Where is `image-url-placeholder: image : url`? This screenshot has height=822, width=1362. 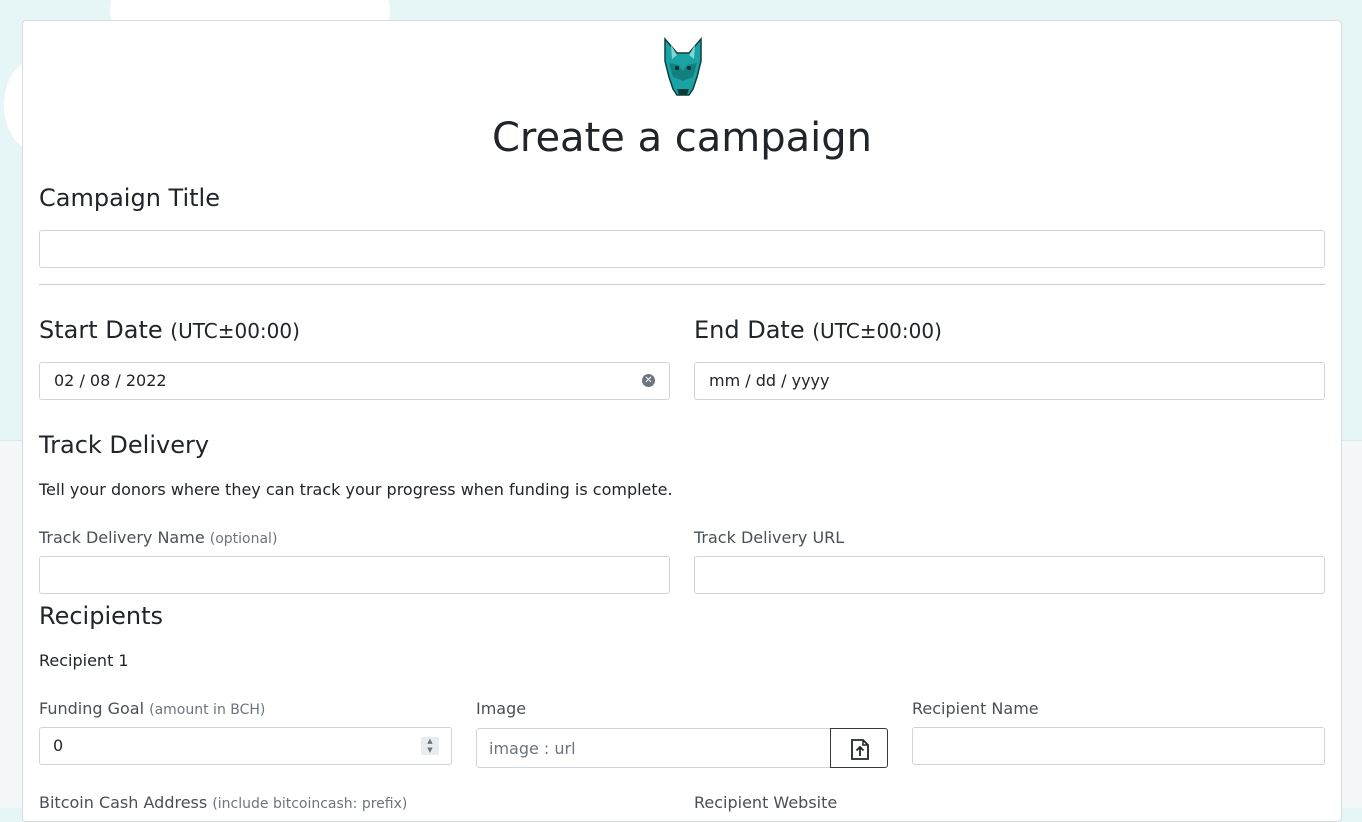
image-url-placeholder: image : url is located at coordinates (532, 748).